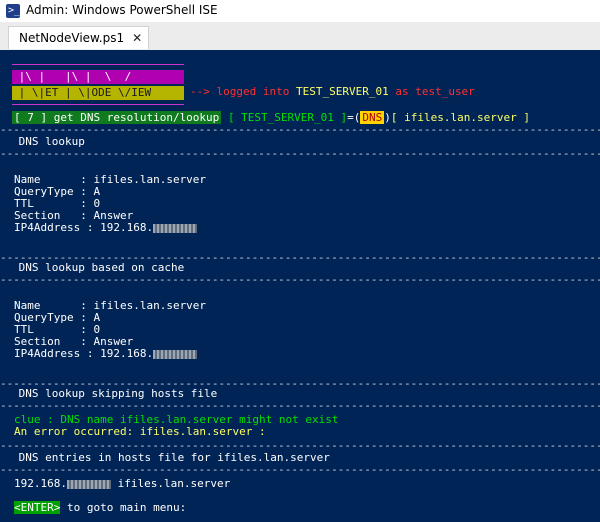 Image resolution: width=600 pixels, height=522 pixels. Describe the element at coordinates (13, 11) in the screenshot. I see `powershell-icon: >_` at that location.